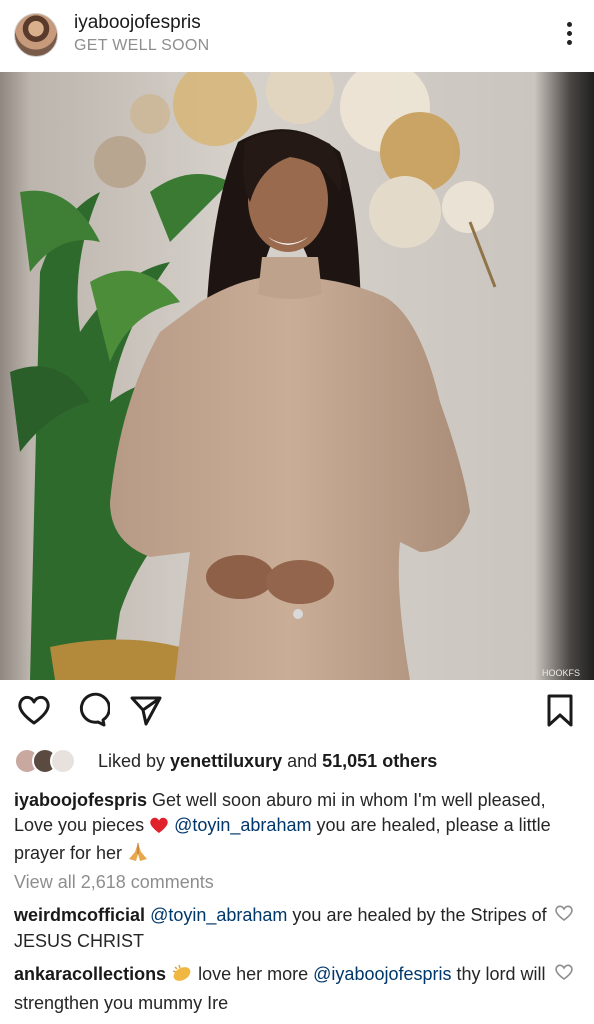 Image resolution: width=594 pixels, height=1024 pixels. Describe the element at coordinates (34, 710) in the screenshot. I see `heart-icon` at that location.